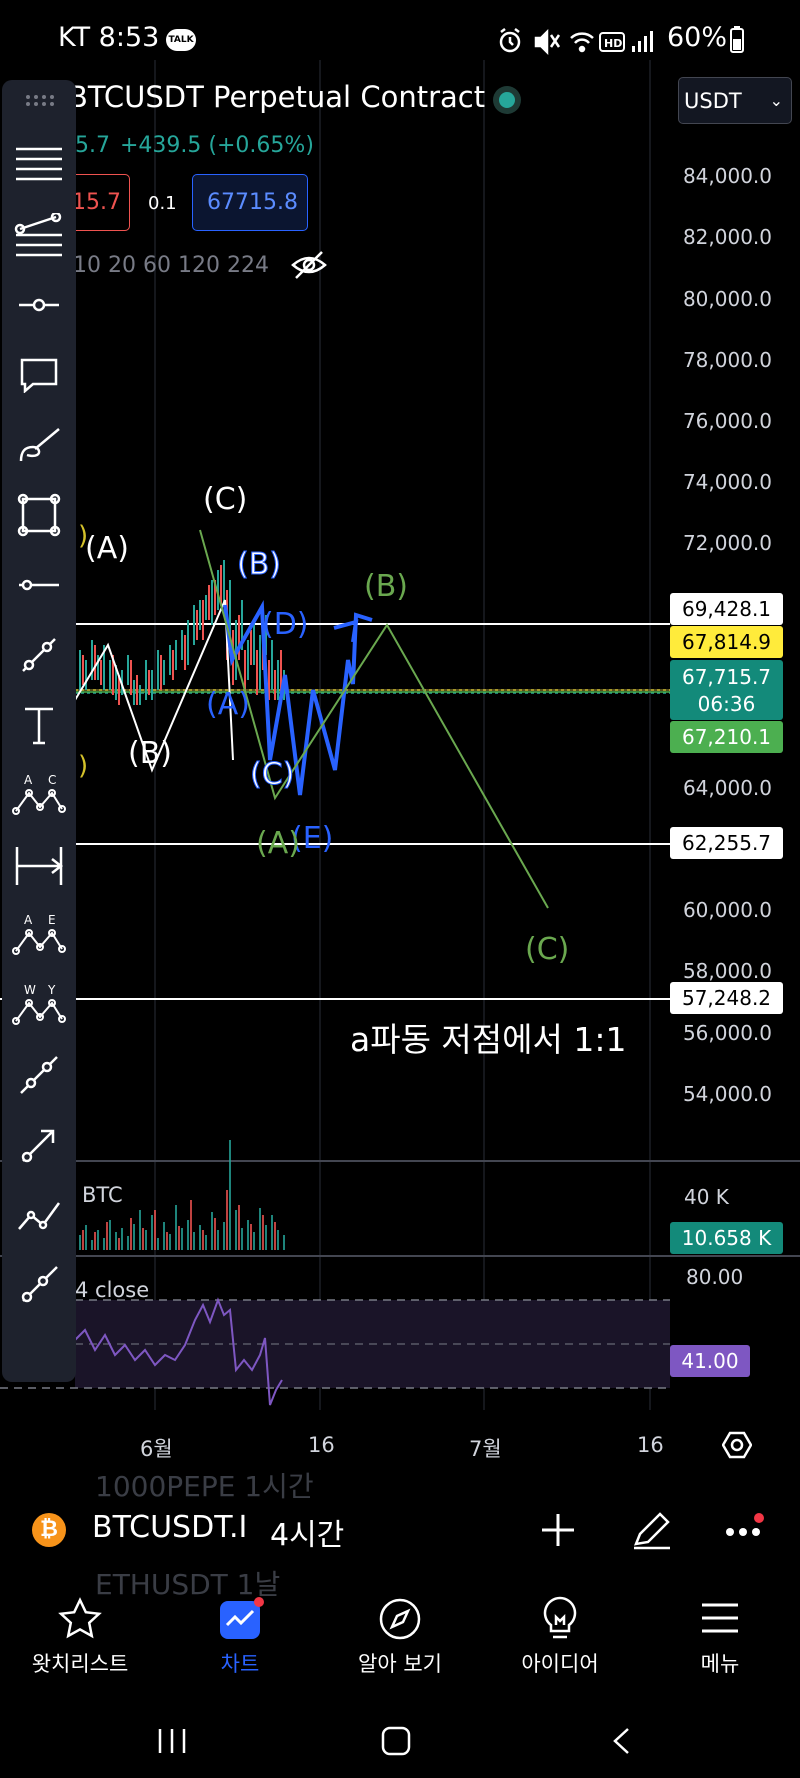  What do you see at coordinates (727, 910) in the screenshot?
I see `price-axis-label: 60,000.0` at bounding box center [727, 910].